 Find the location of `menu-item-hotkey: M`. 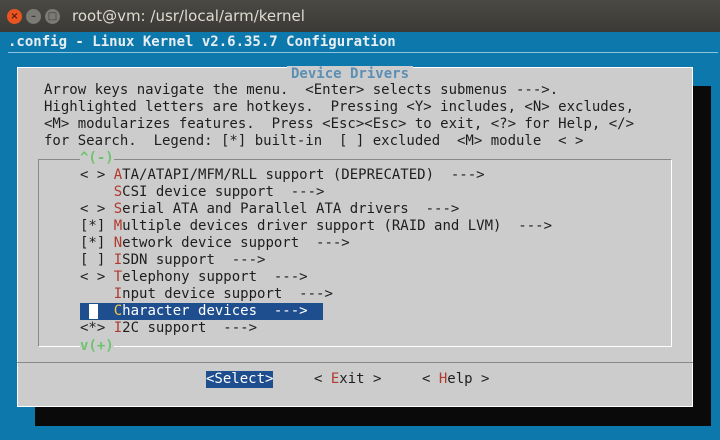

menu-item-hotkey: M is located at coordinates (118, 226).